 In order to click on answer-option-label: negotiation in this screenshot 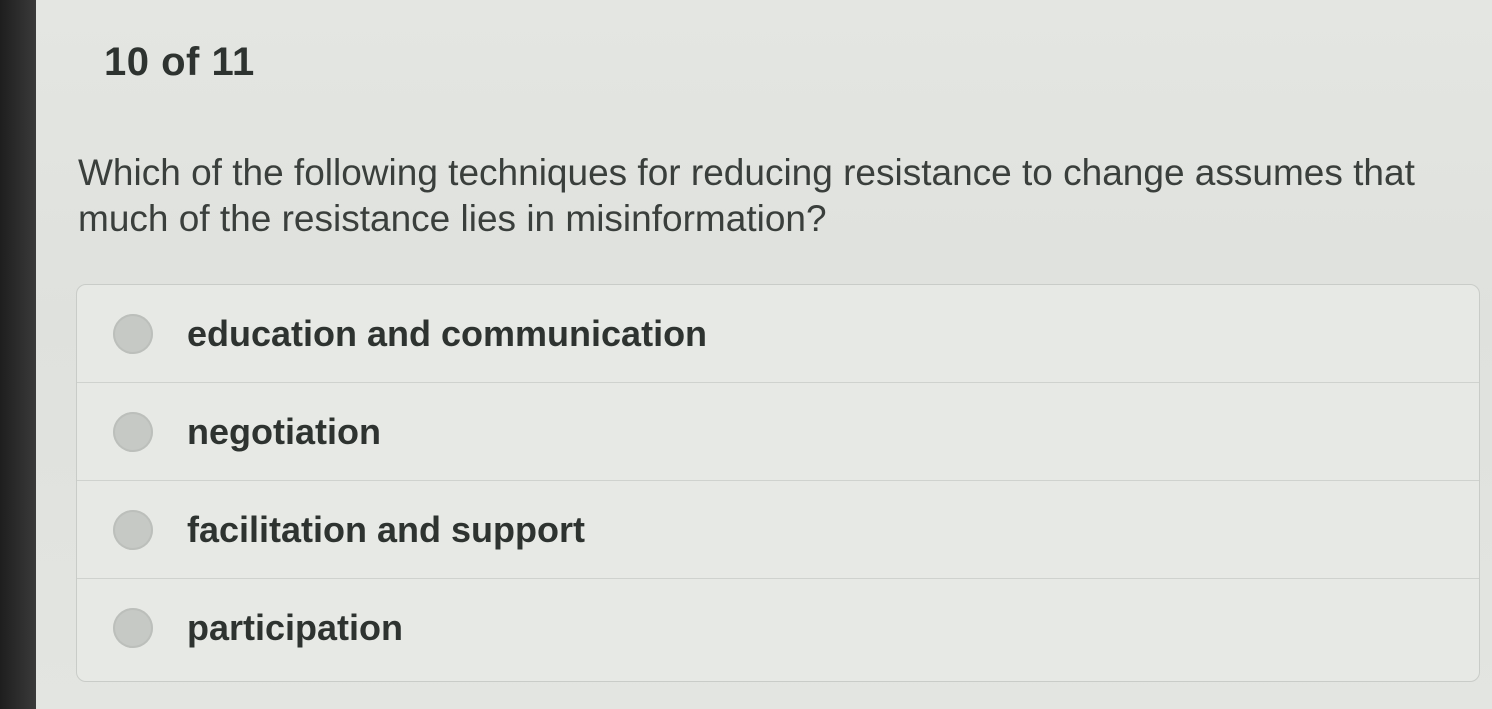, I will do `click(284, 431)`.